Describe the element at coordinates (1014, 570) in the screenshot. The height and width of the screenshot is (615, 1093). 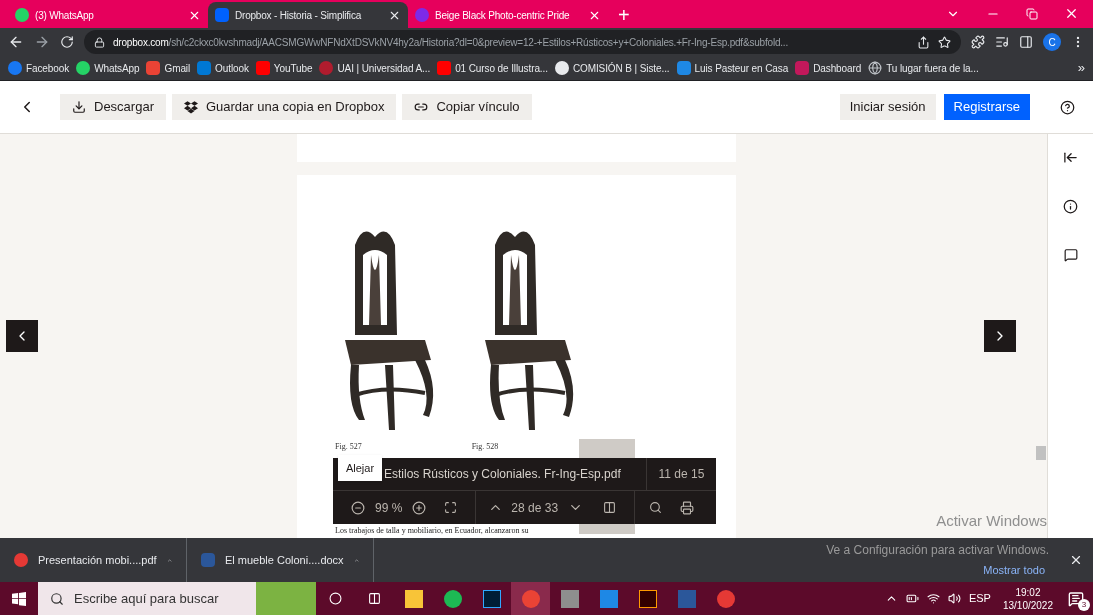
I see `show-all-button: Mostrar todo` at that location.